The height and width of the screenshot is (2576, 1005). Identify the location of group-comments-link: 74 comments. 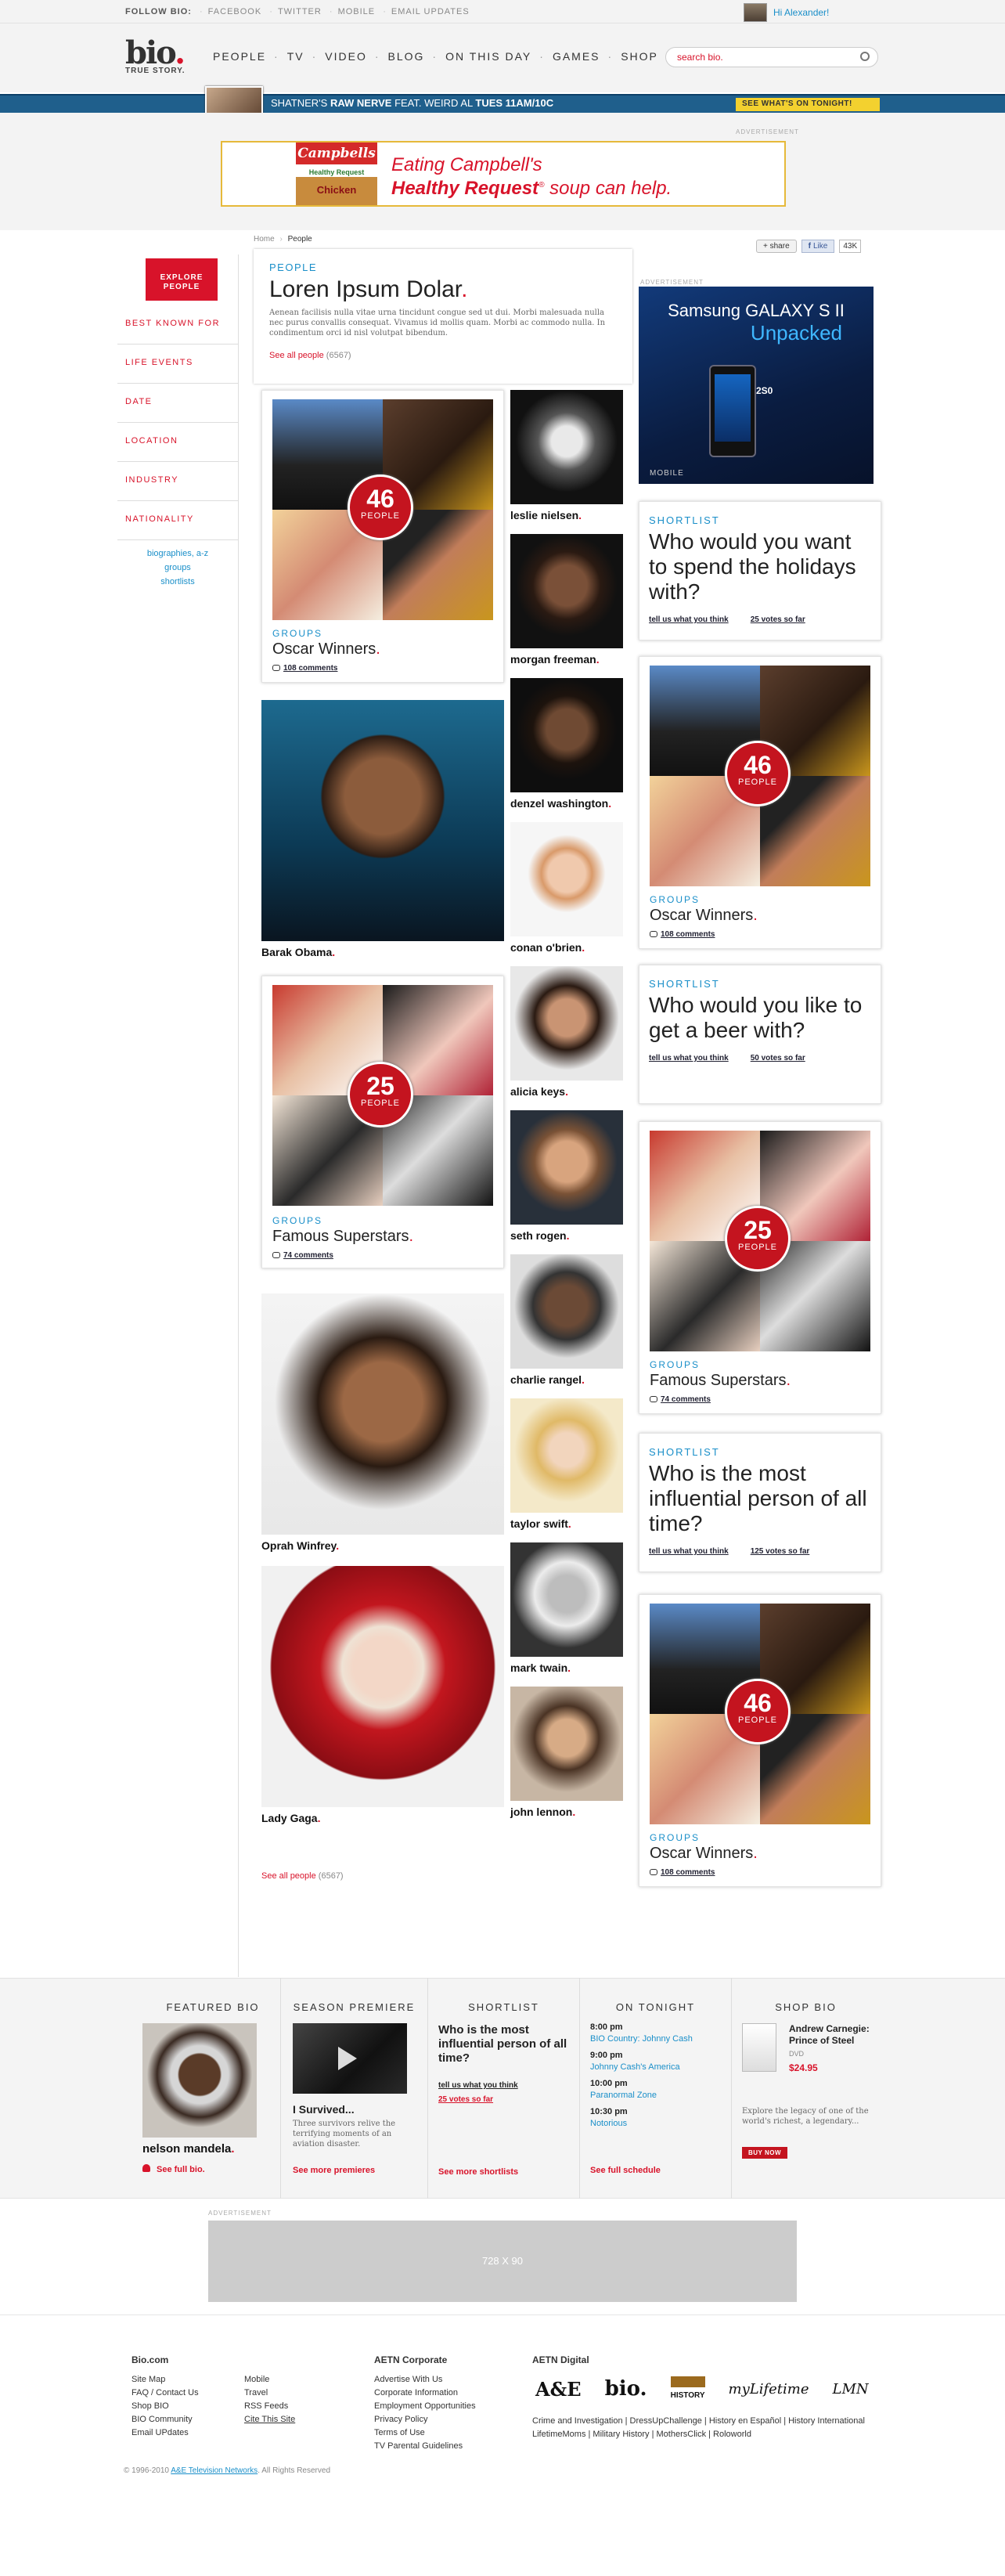
(302, 1255).